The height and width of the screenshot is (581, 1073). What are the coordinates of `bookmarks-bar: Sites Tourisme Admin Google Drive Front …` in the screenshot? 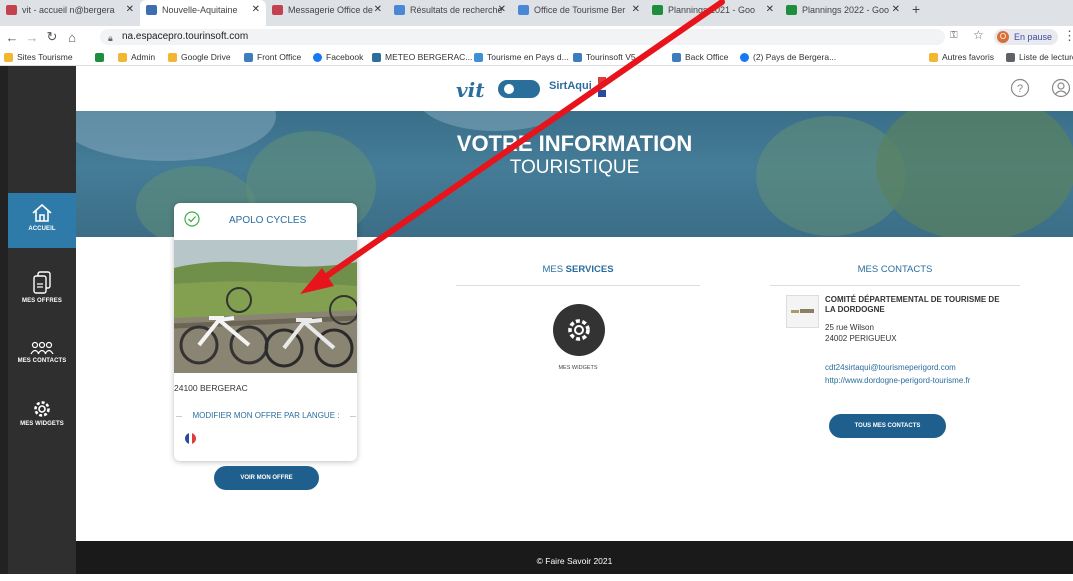 It's located at (536, 57).